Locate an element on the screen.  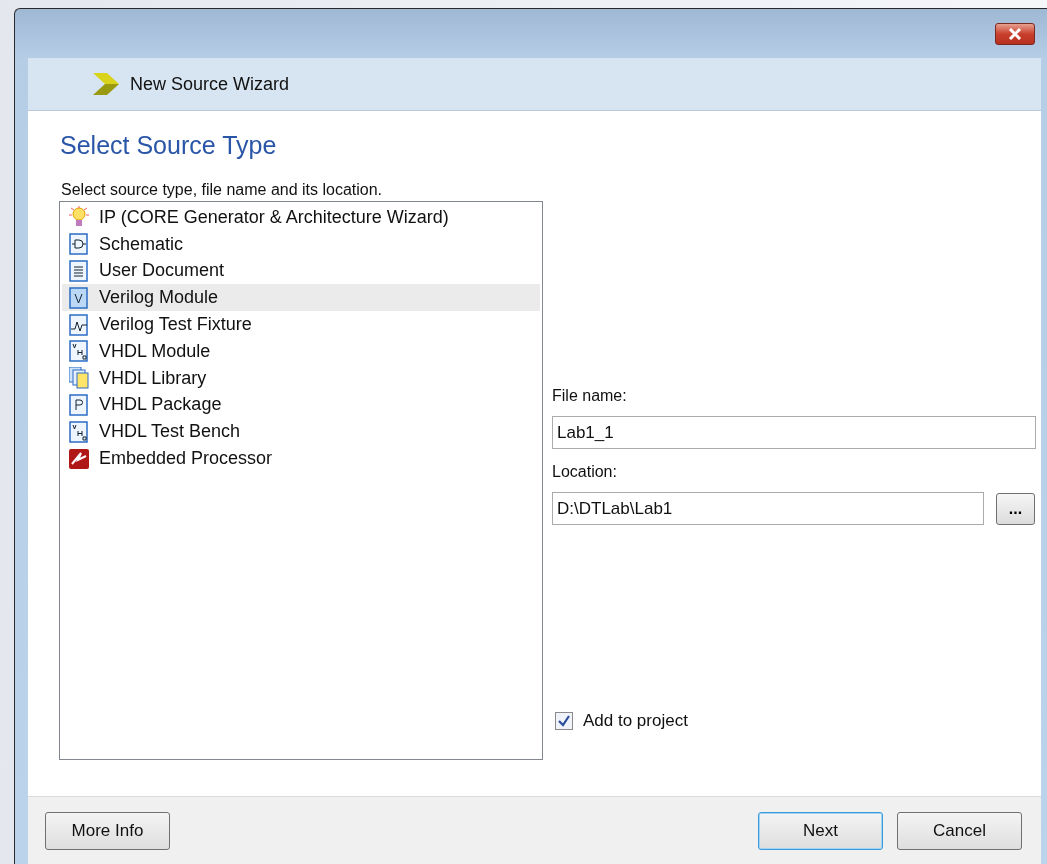
source-type-item: Schematic is located at coordinates (301, 244).